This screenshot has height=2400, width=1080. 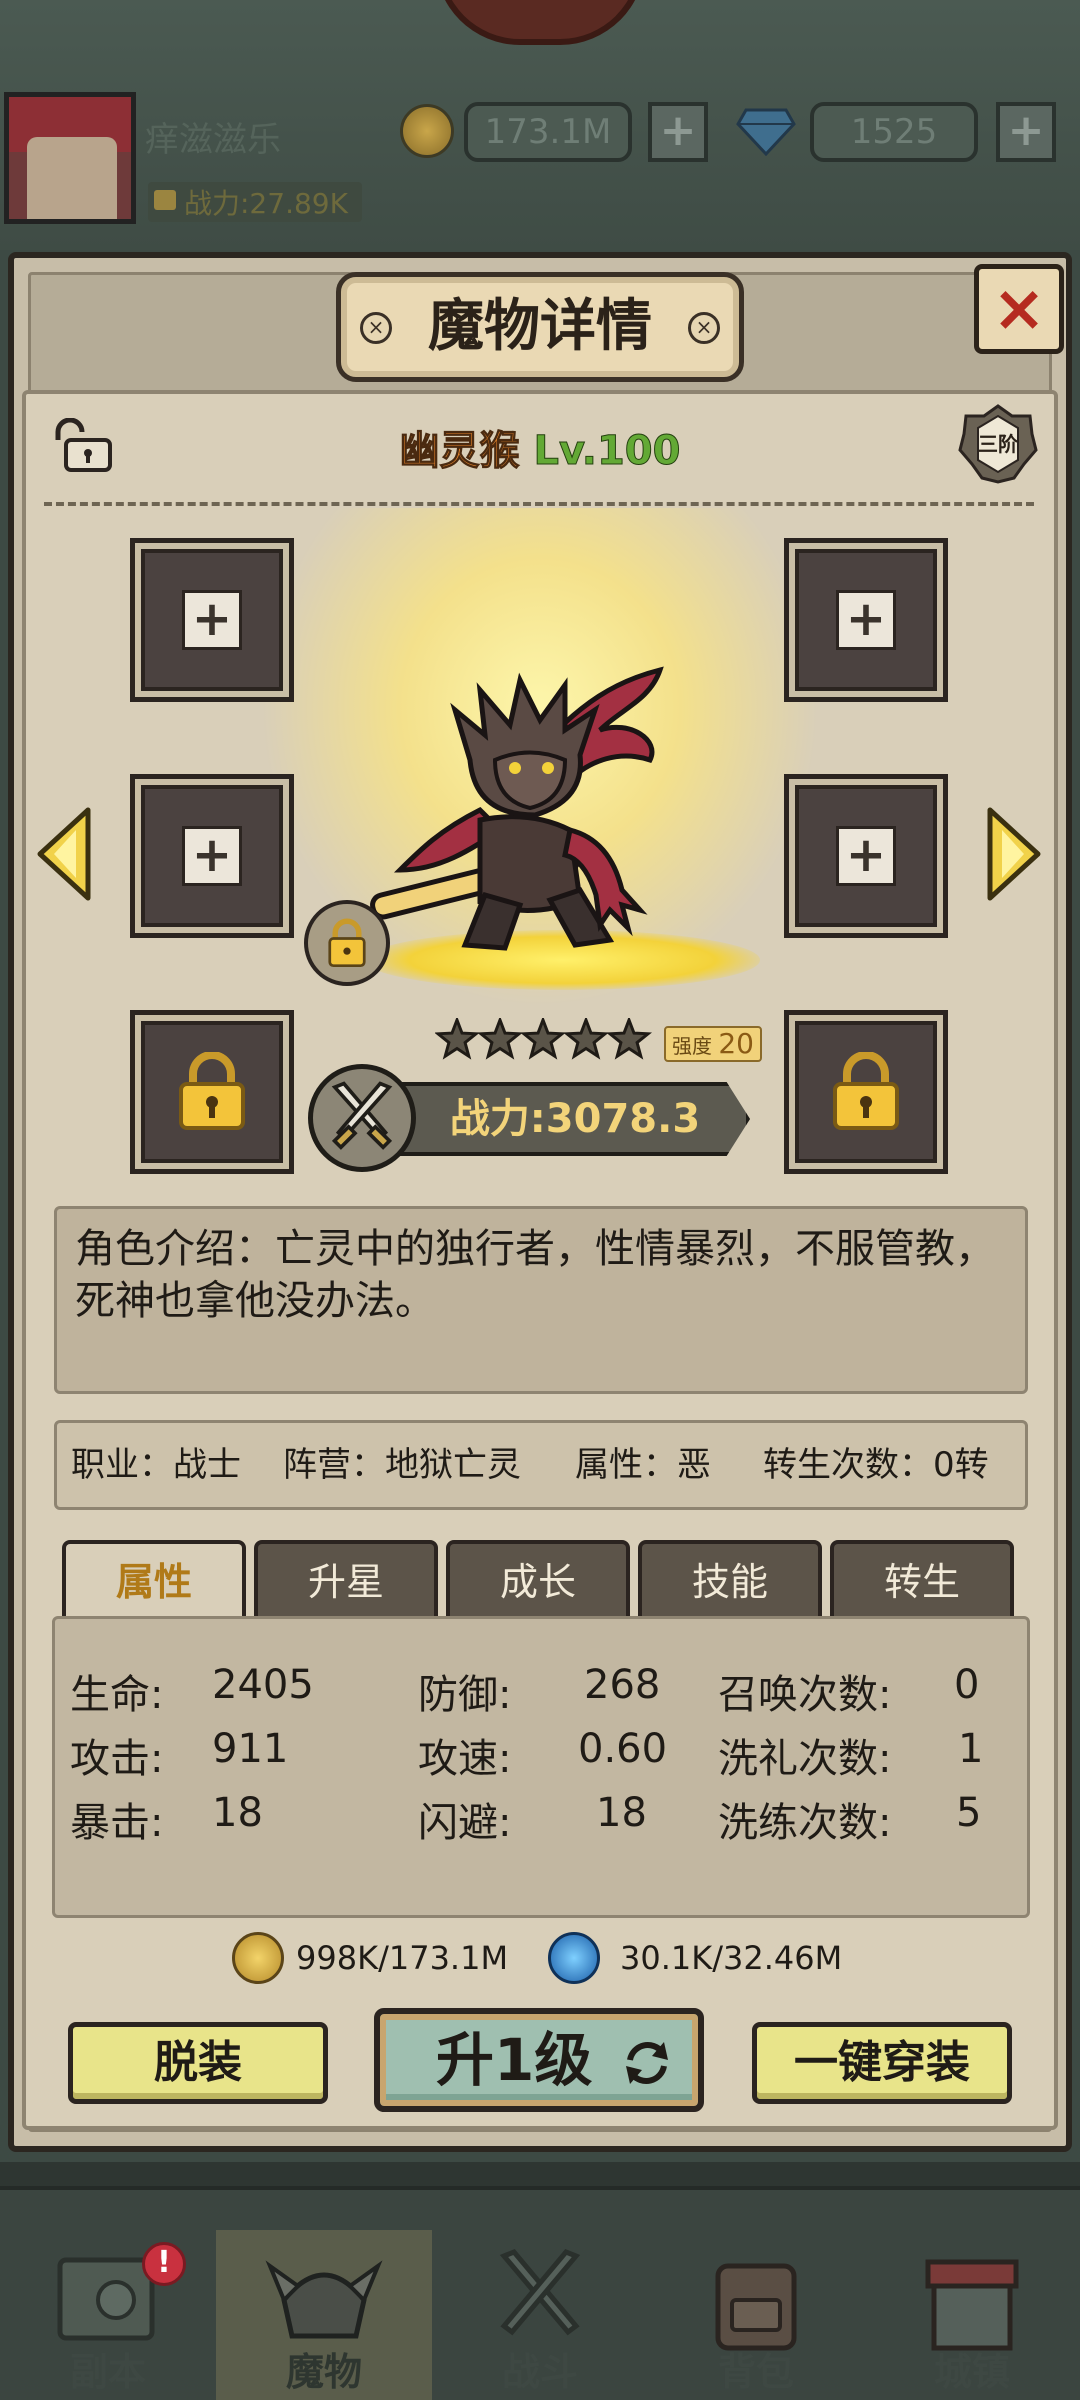 What do you see at coordinates (539, 504) in the screenshot?
I see `divider` at bounding box center [539, 504].